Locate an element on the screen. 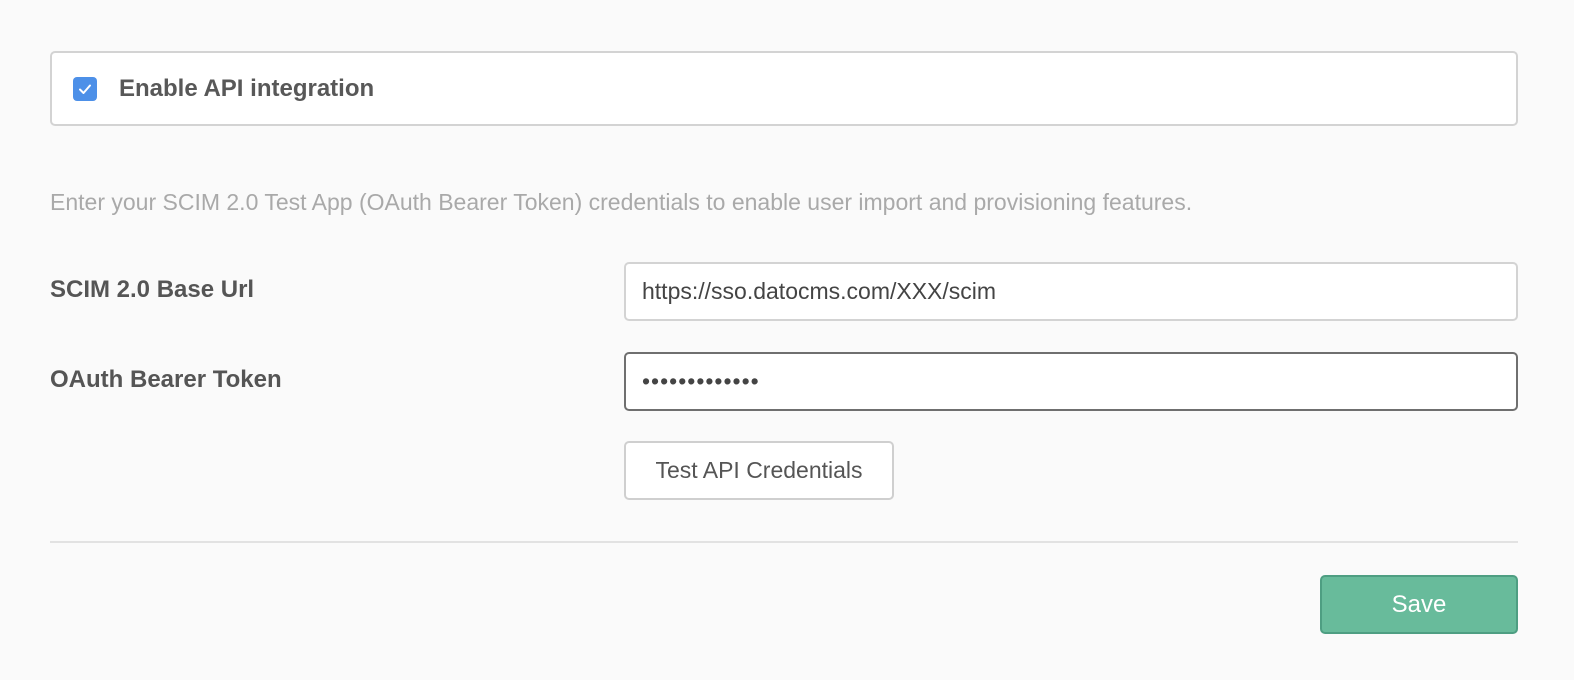 This screenshot has height=680, width=1574. bearer-token-input is located at coordinates (1071, 381).